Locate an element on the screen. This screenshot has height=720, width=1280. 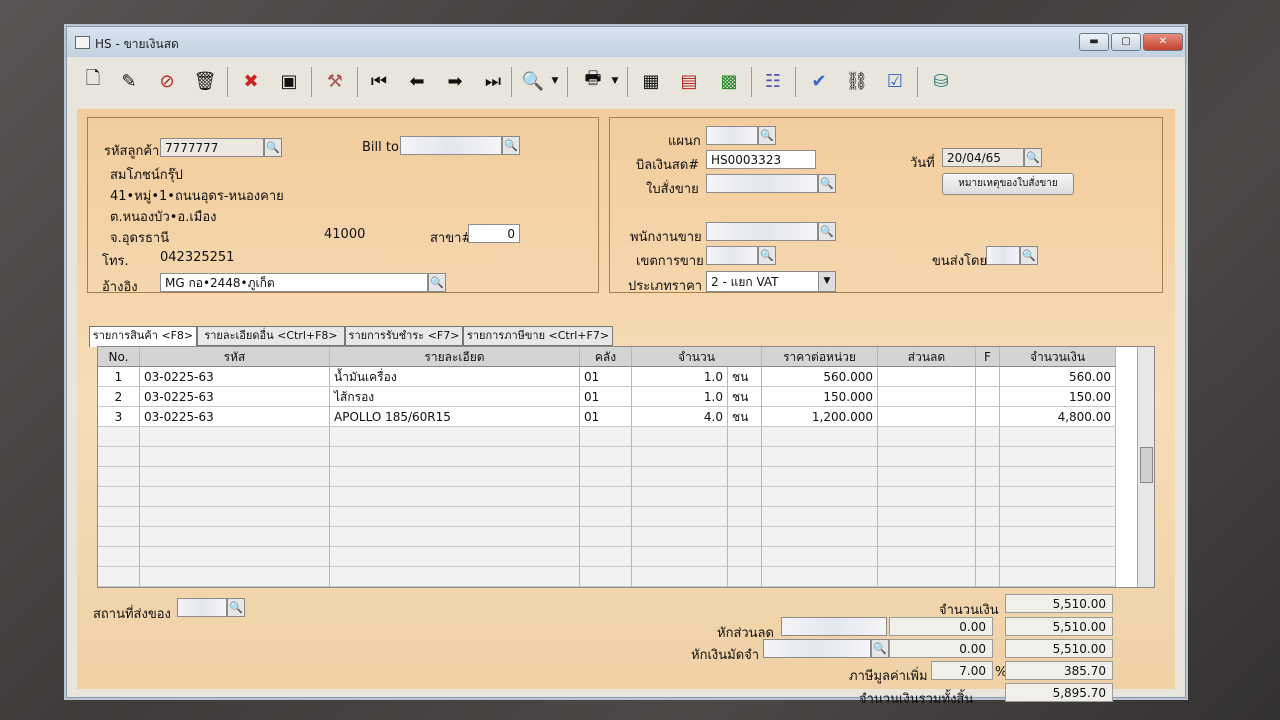
grid-cell-wh: 01 is located at coordinates (606, 377).